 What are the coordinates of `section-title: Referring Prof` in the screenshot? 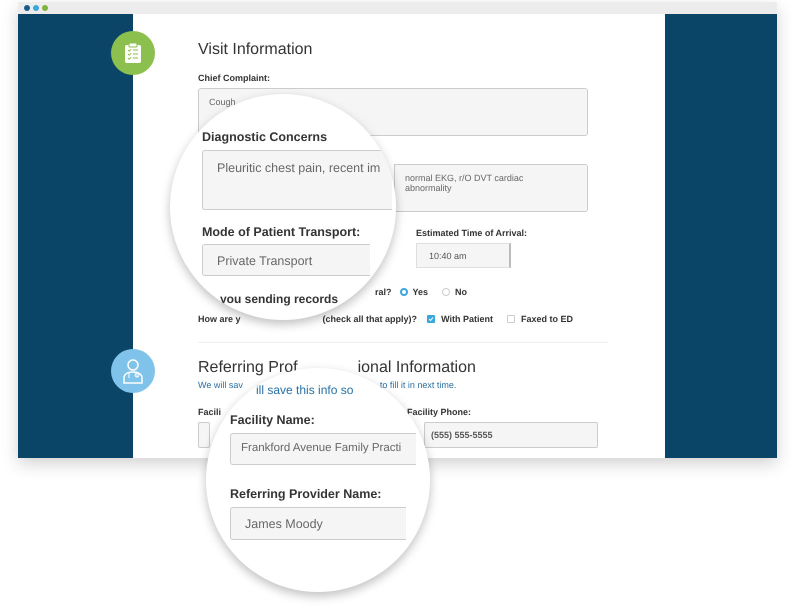 It's located at (248, 368).